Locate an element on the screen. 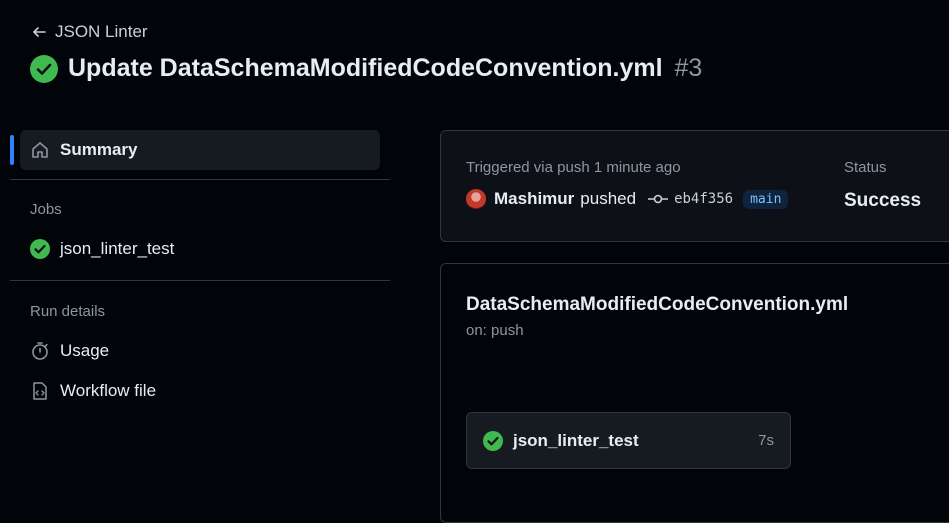 The image size is (949, 523). job-node: json_linter_test 7s is located at coordinates (628, 440).